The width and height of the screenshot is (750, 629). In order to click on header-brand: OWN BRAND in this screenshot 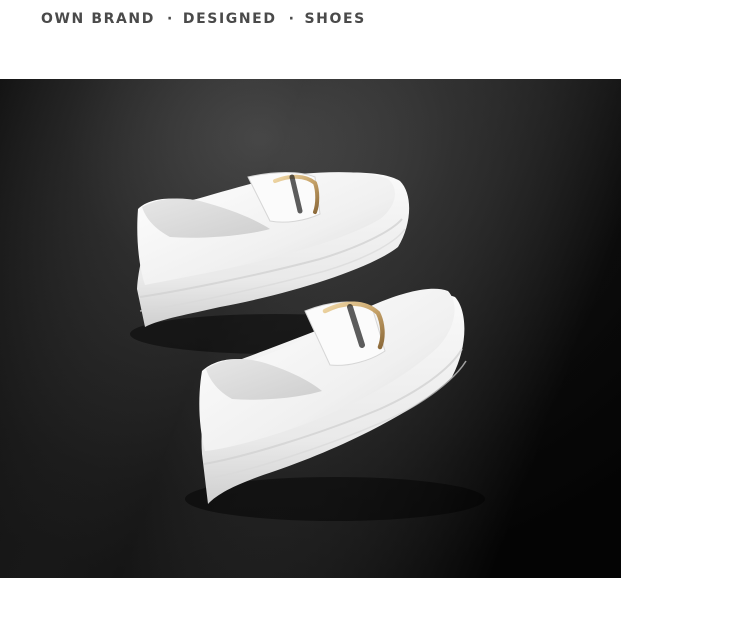, I will do `click(98, 19)`.